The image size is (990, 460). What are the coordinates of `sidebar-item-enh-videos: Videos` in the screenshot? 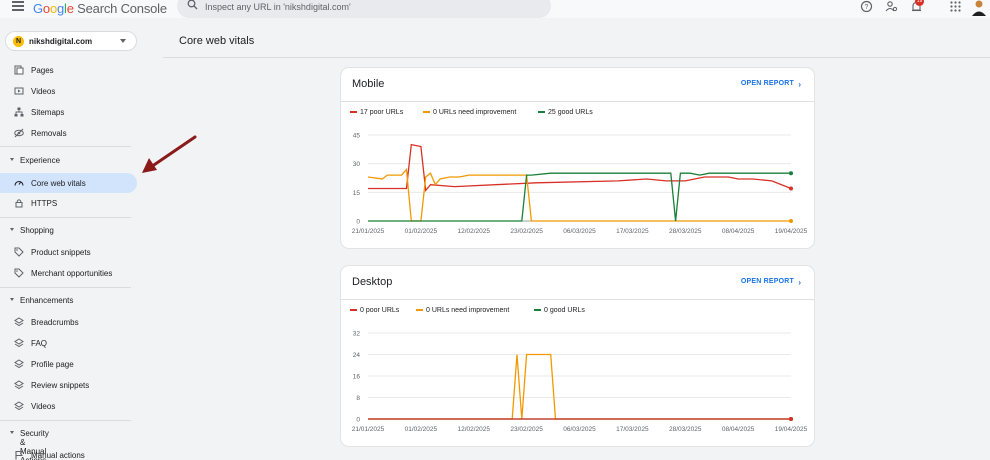 It's located at (68, 406).